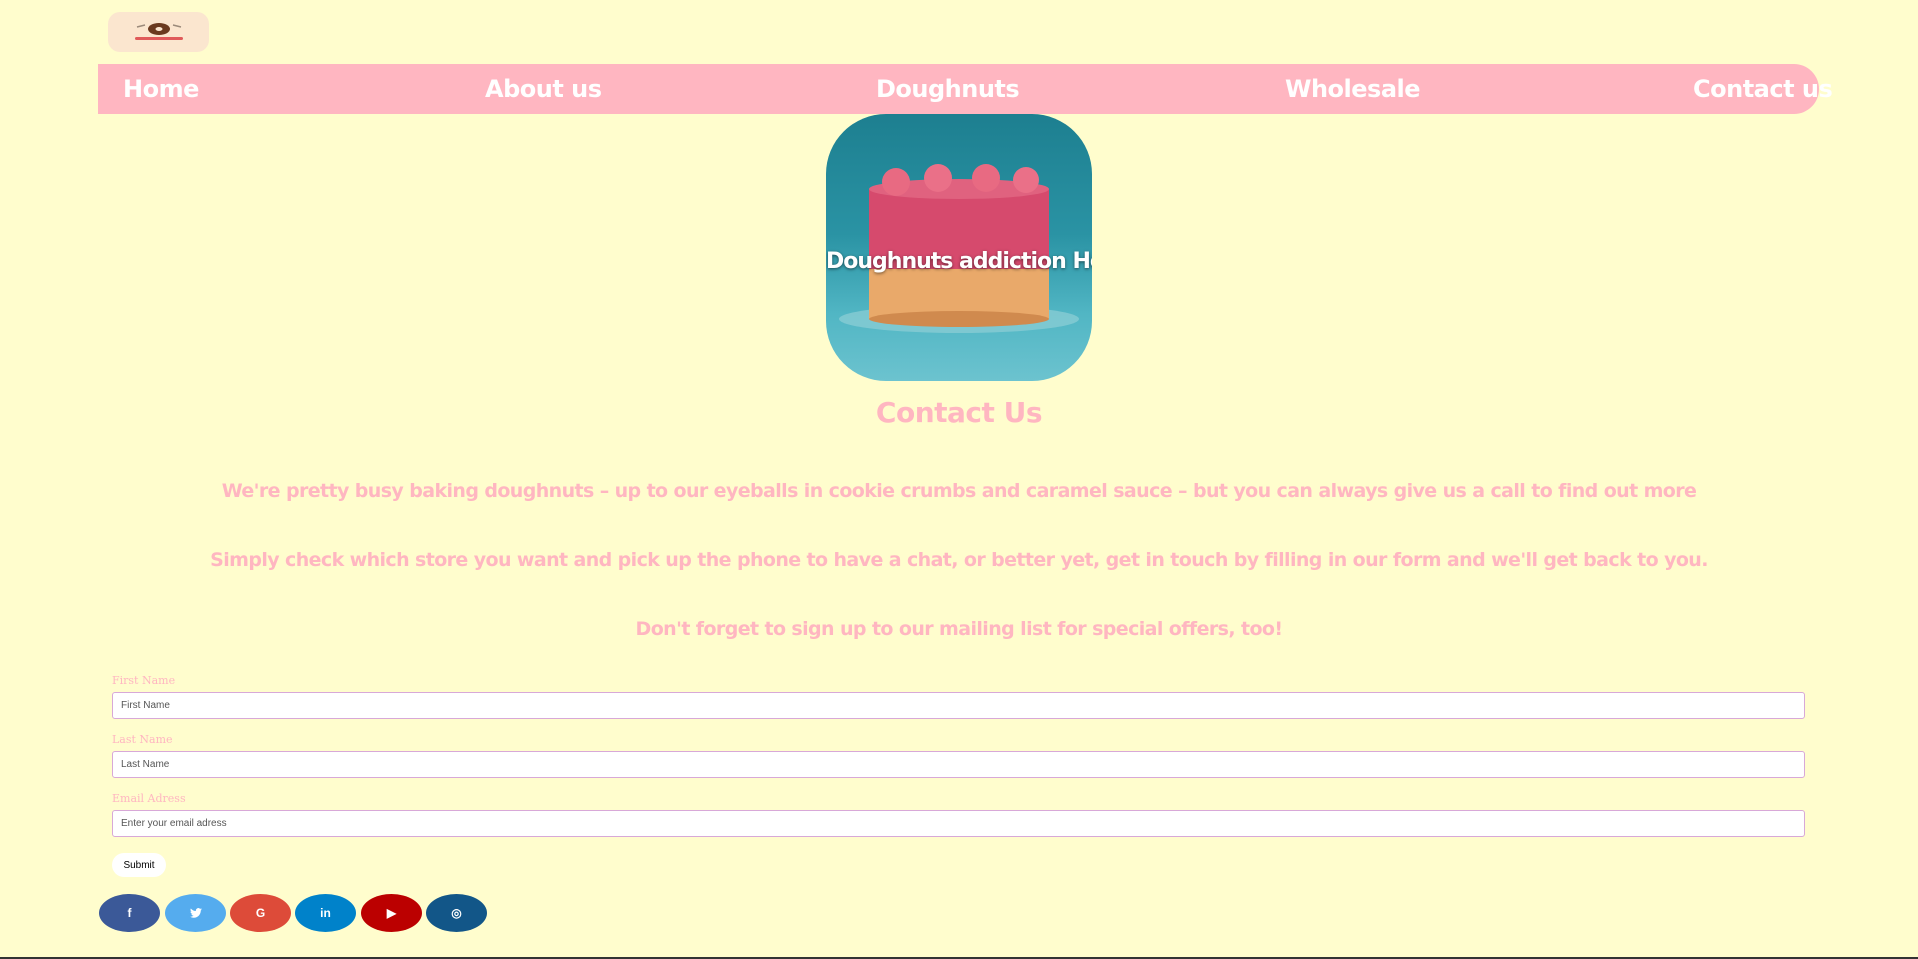 The width and height of the screenshot is (1918, 959). I want to click on first-name-label: First Name, so click(144, 680).